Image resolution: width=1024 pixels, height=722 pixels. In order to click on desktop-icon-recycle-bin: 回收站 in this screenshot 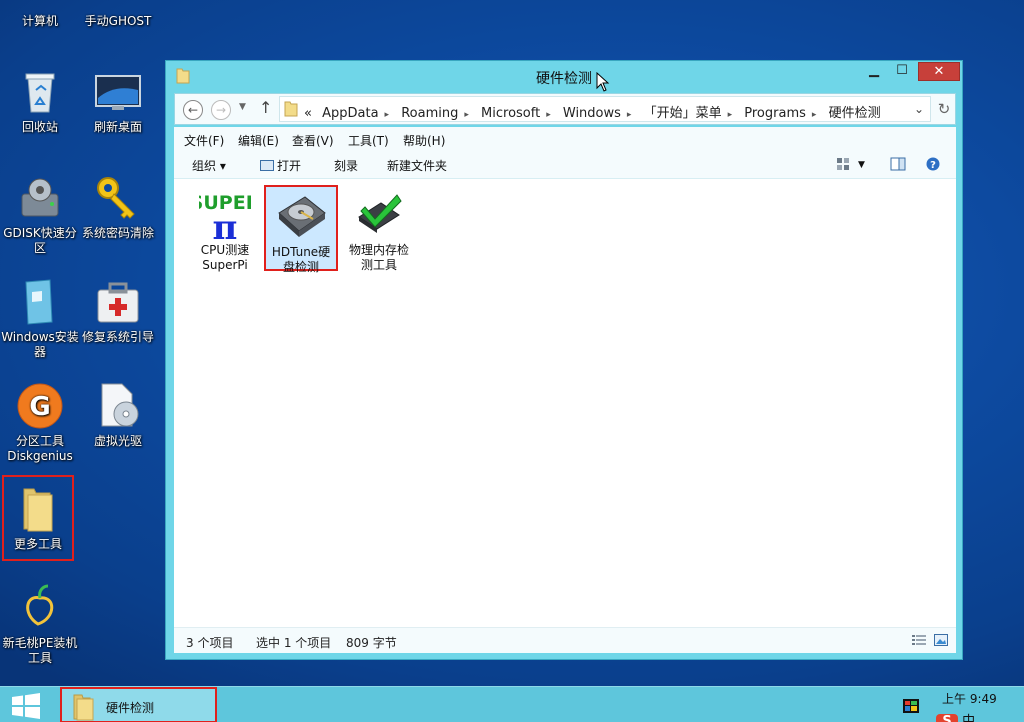, I will do `click(40, 101)`.